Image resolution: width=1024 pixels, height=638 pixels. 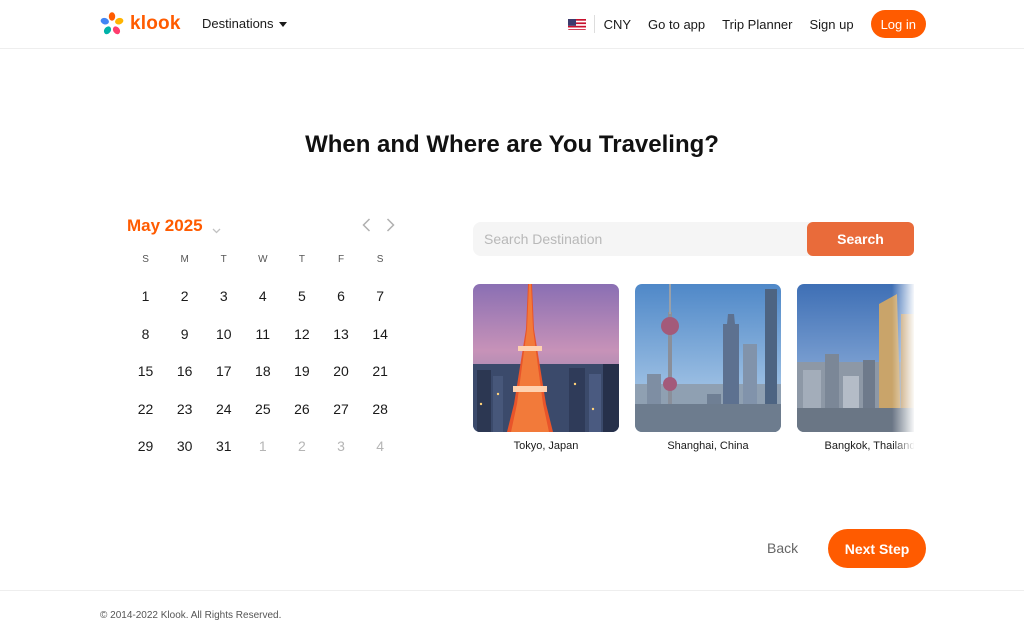 What do you see at coordinates (223, 456) in the screenshot?
I see `calendar-day: 31` at bounding box center [223, 456].